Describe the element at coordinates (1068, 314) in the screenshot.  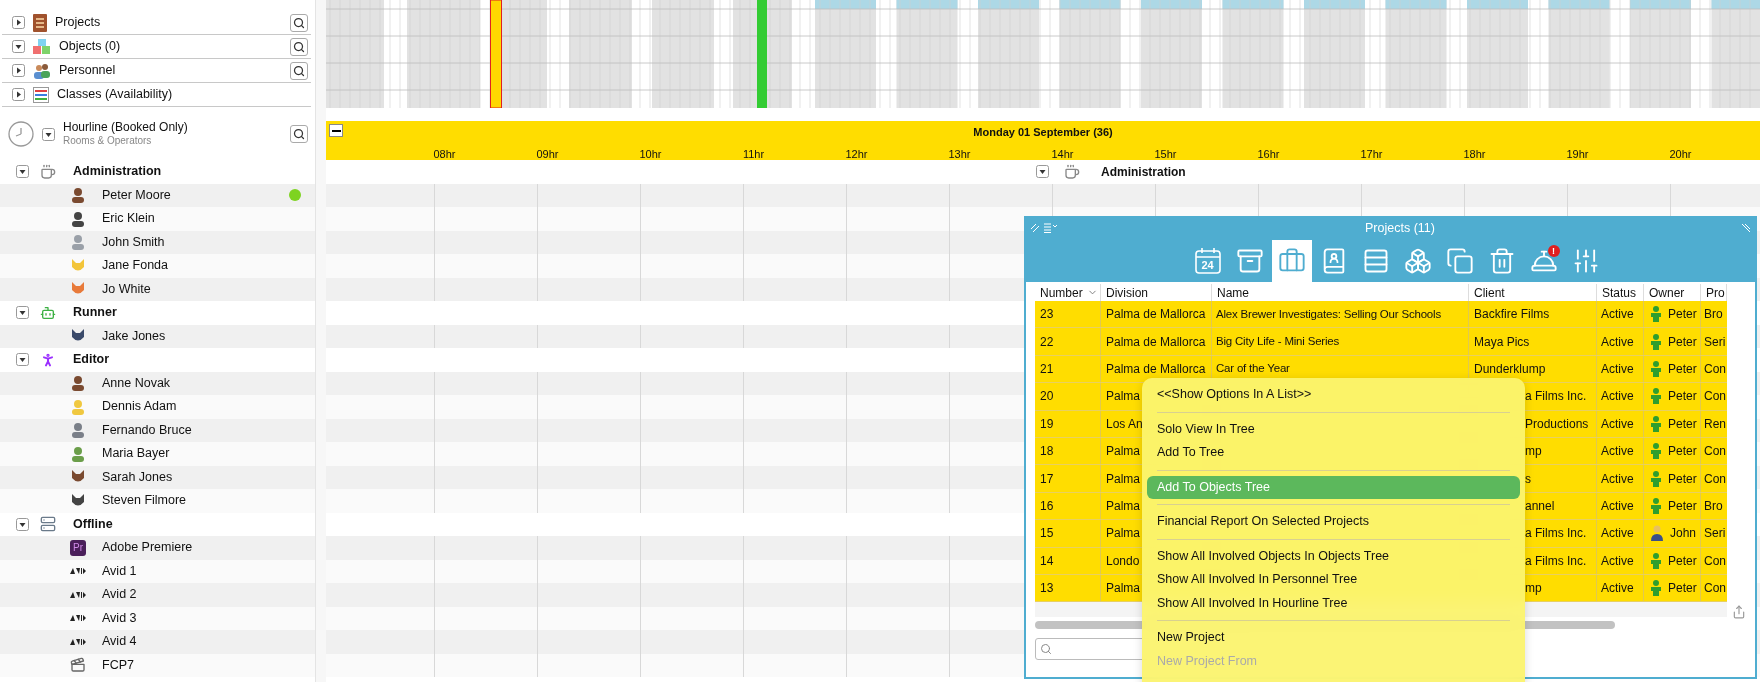
I see `table-cell: 23` at that location.